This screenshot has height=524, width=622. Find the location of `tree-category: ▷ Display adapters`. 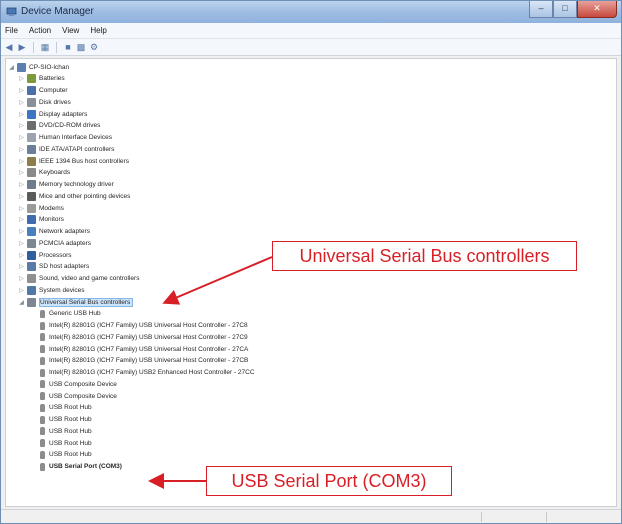

tree-category: ▷ Display adapters is located at coordinates (52, 114).